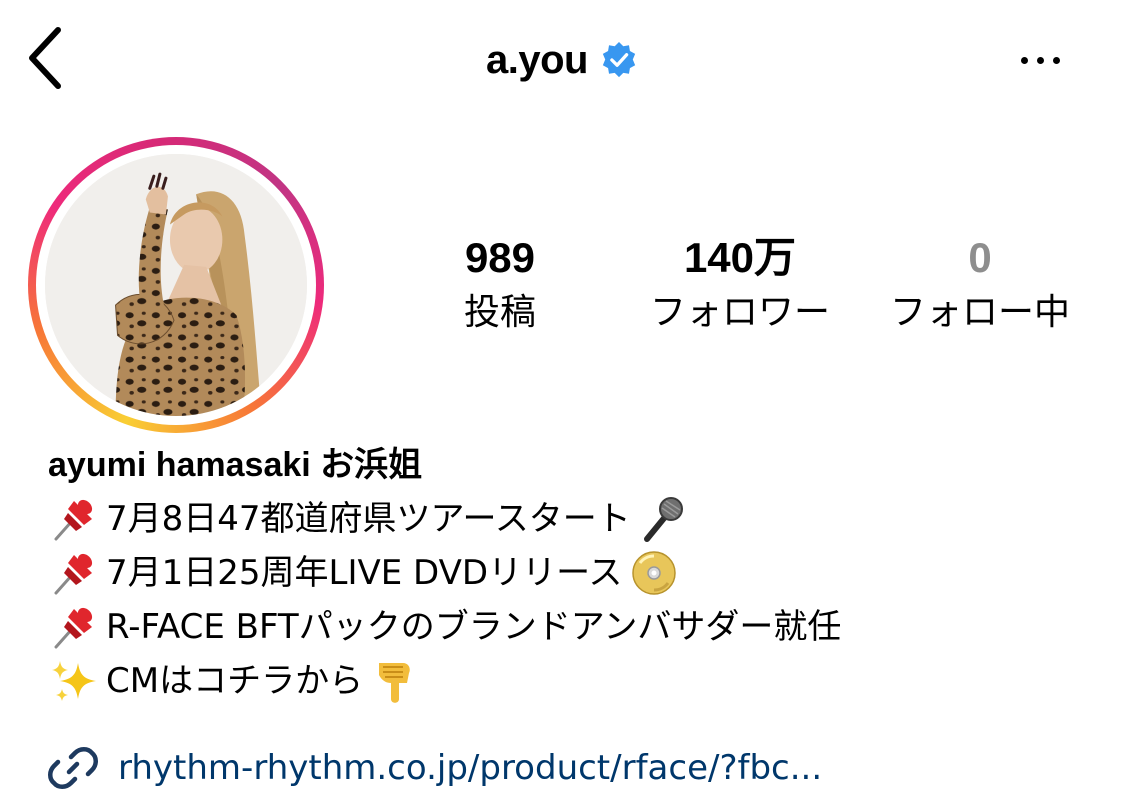 The image size is (1124, 811). Describe the element at coordinates (1024, 60) in the screenshot. I see `more-horizontal-icon` at that location.